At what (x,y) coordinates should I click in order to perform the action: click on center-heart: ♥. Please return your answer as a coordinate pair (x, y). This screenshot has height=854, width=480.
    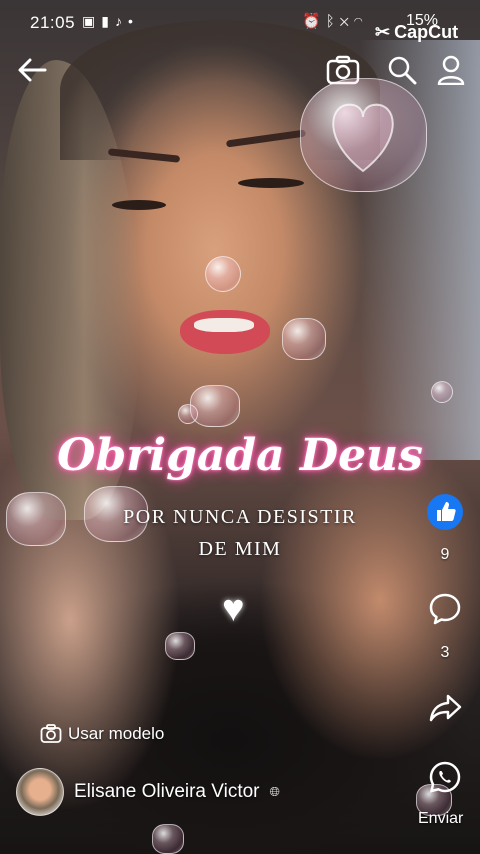
    Looking at the image, I should click on (233, 609).